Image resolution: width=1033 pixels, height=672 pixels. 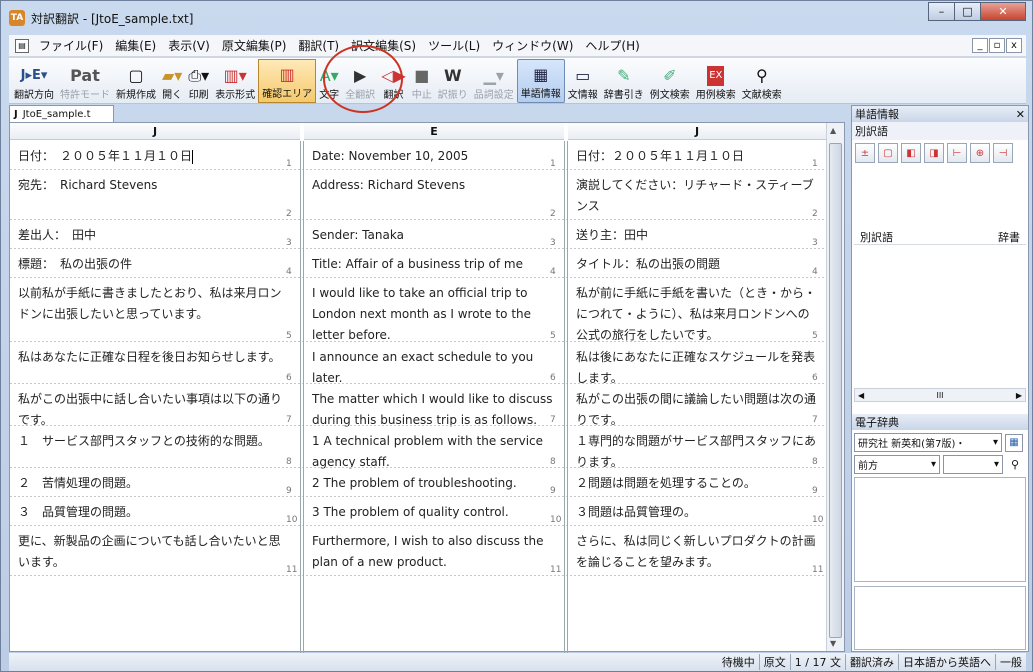 I want to click on mdi-restore-button: ▫, so click(x=997, y=45).